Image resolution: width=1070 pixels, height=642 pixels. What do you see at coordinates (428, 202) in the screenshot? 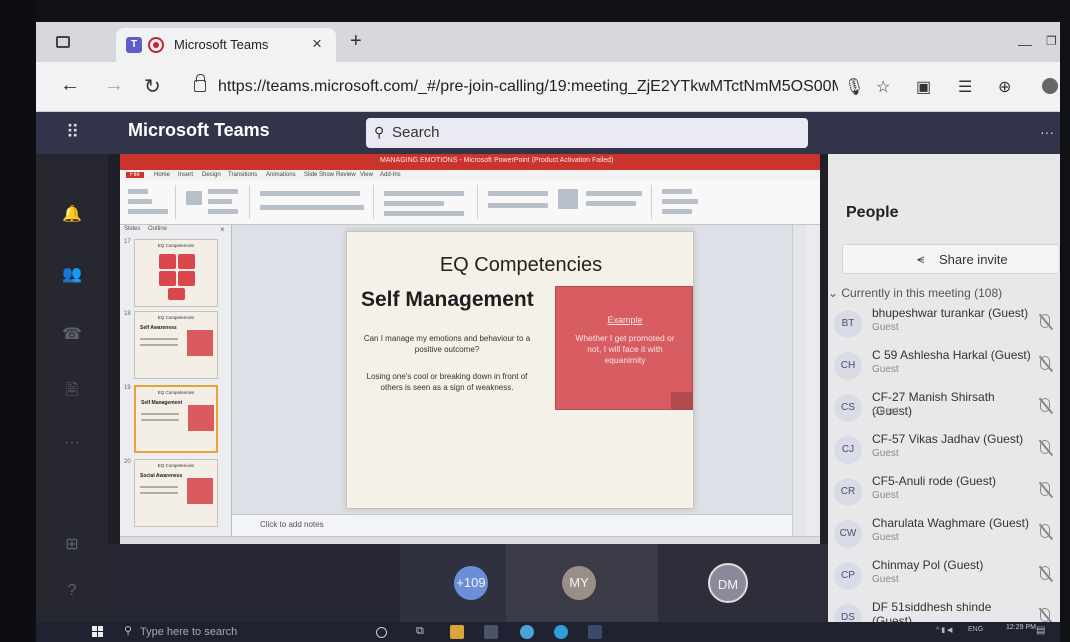
I see `ribbon-paragraph` at bounding box center [428, 202].